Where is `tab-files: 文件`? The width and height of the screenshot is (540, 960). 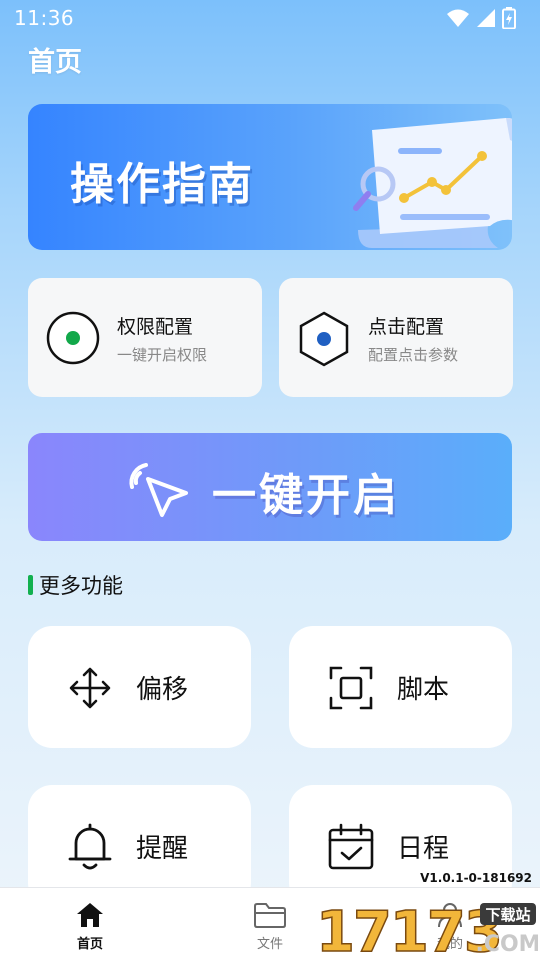 tab-files: 文件 is located at coordinates (270, 927).